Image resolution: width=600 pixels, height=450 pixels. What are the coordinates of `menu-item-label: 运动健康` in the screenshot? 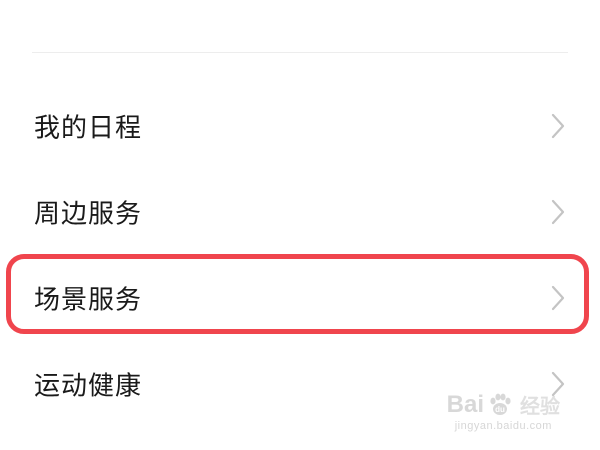 It's located at (88, 386).